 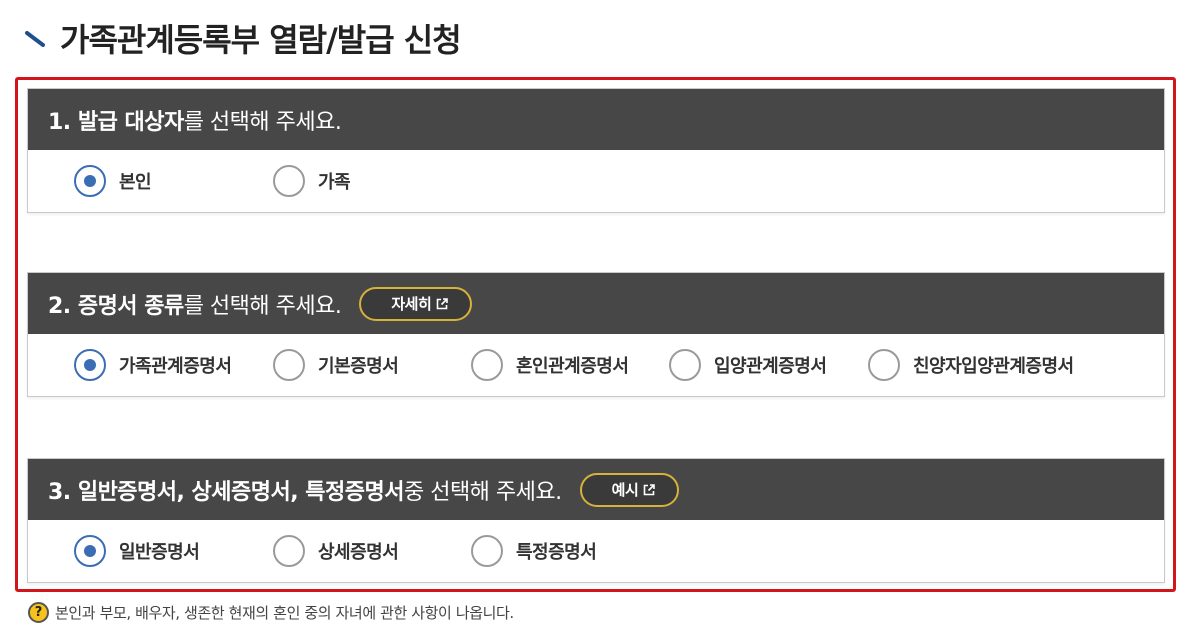 I want to click on target-option-self: 본인, so click(x=113, y=181).